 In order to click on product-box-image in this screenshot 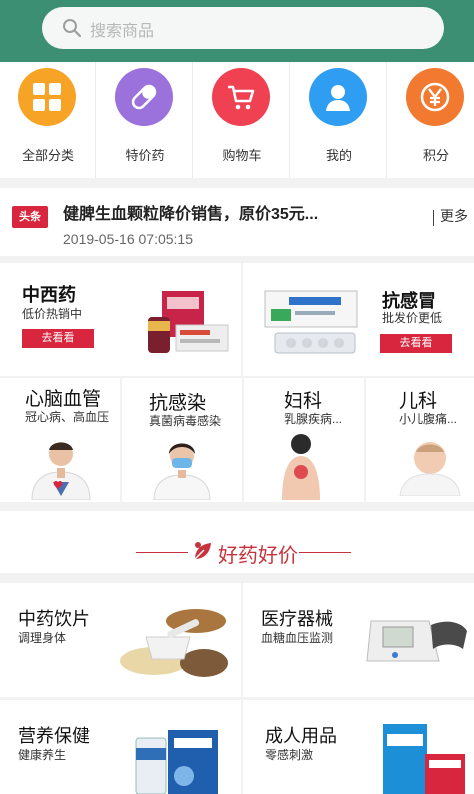, I will do `click(424, 759)`.